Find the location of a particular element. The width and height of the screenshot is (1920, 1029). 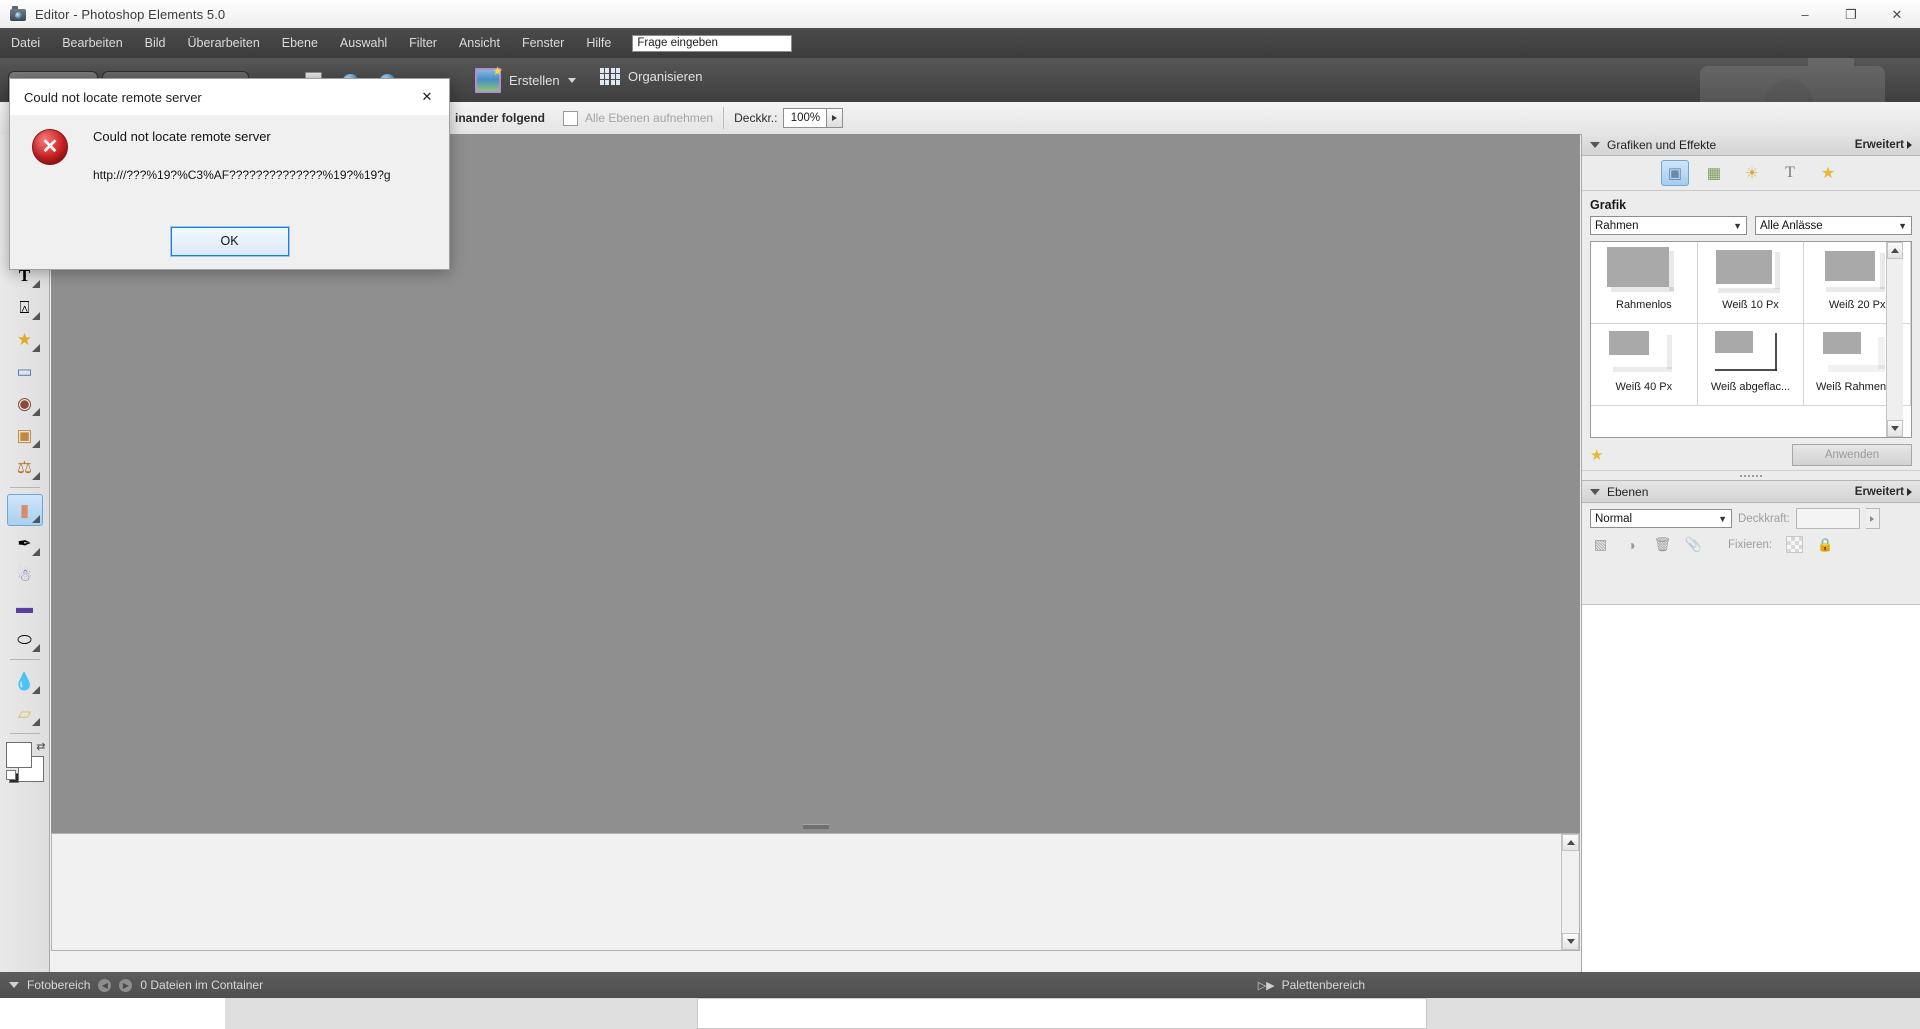

minimize-button: – is located at coordinates (1805, 14).